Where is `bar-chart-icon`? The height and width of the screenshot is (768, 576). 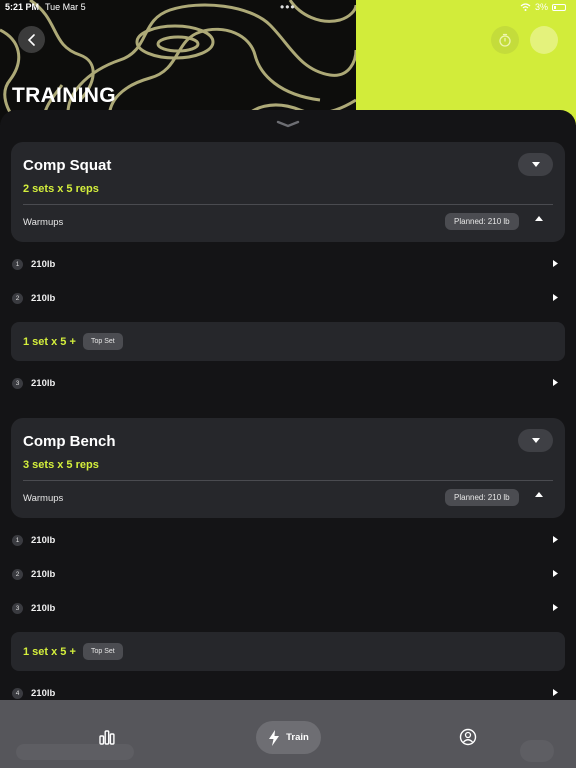 bar-chart-icon is located at coordinates (107, 737).